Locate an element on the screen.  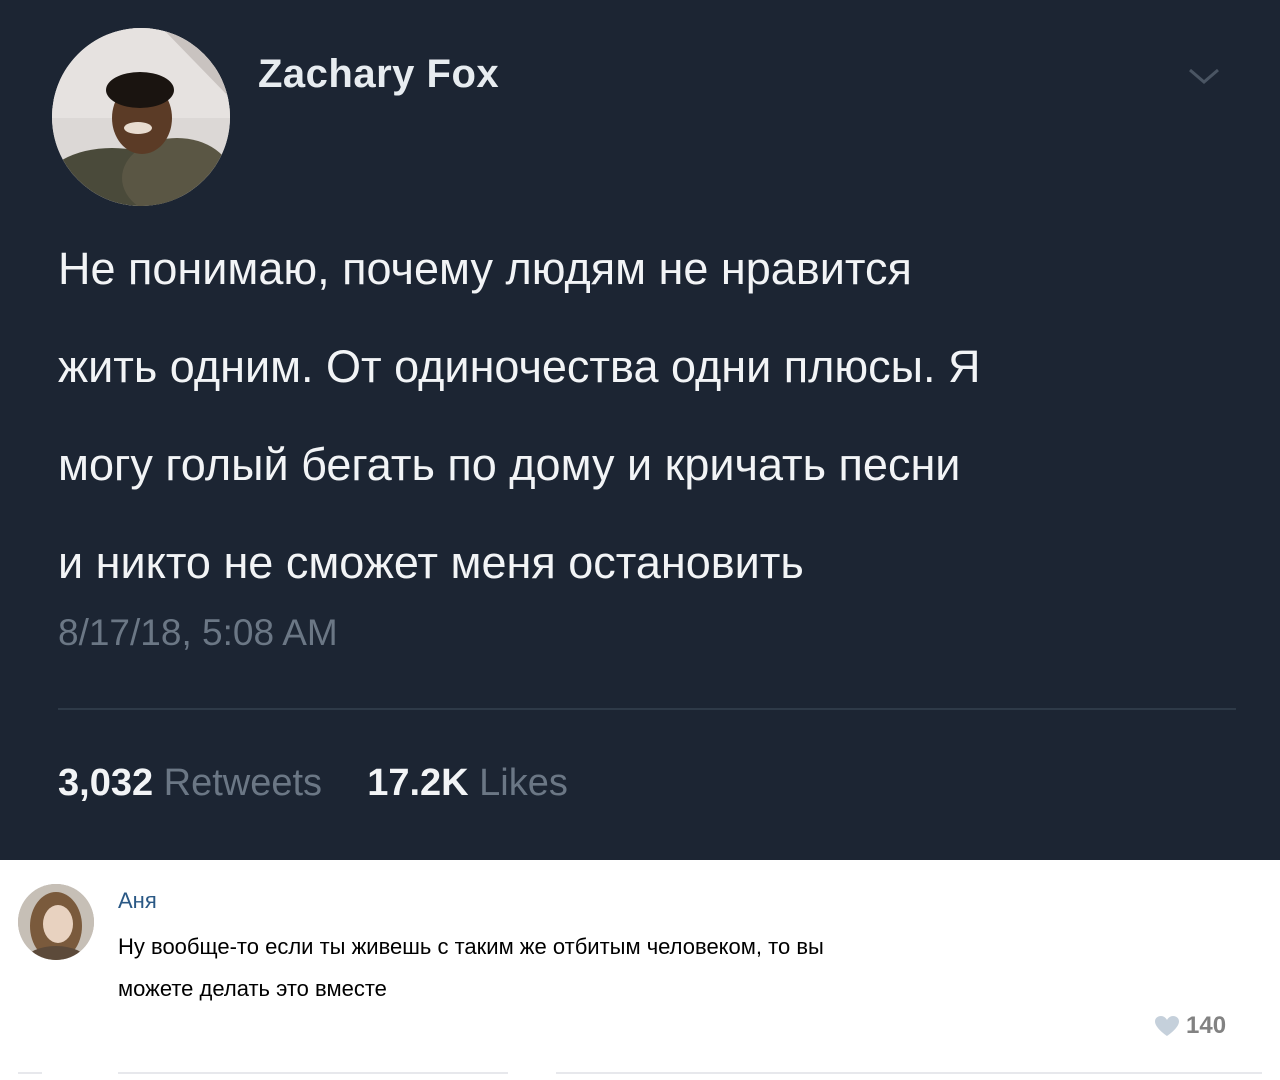
chevron-down-icon is located at coordinates (1204, 76).